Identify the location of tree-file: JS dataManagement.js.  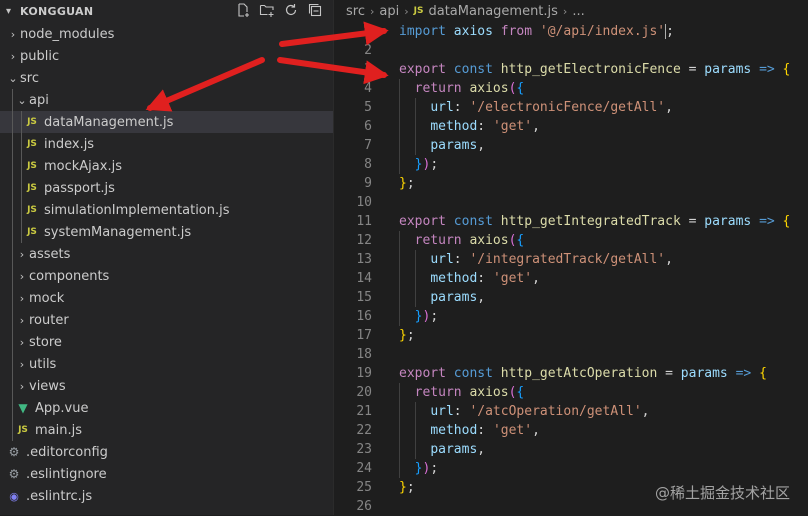
(166, 122).